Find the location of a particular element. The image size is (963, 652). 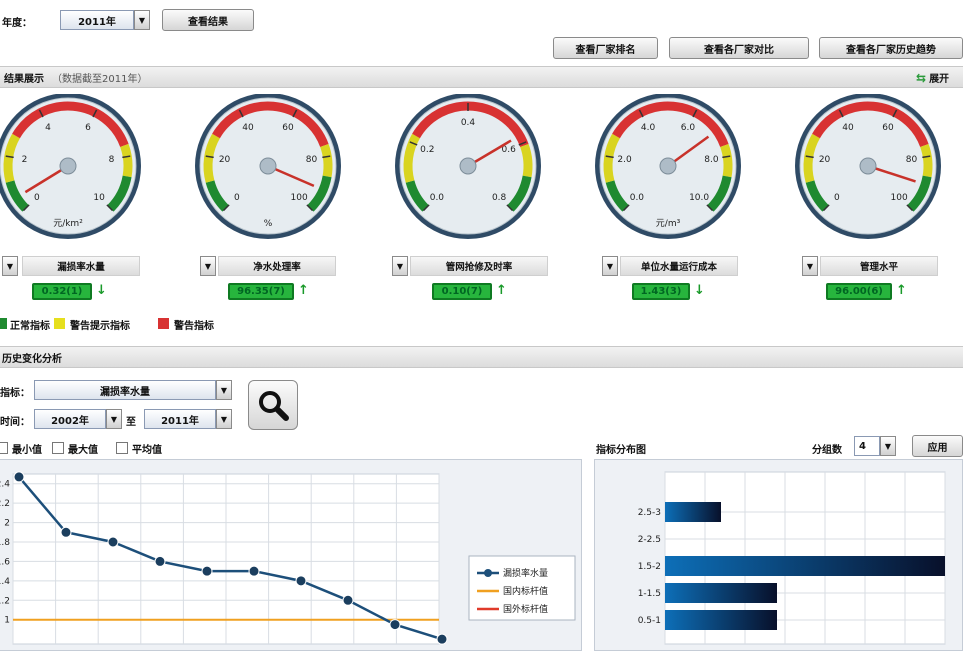

category-label: 1-1.5 is located at coordinates (649, 594).